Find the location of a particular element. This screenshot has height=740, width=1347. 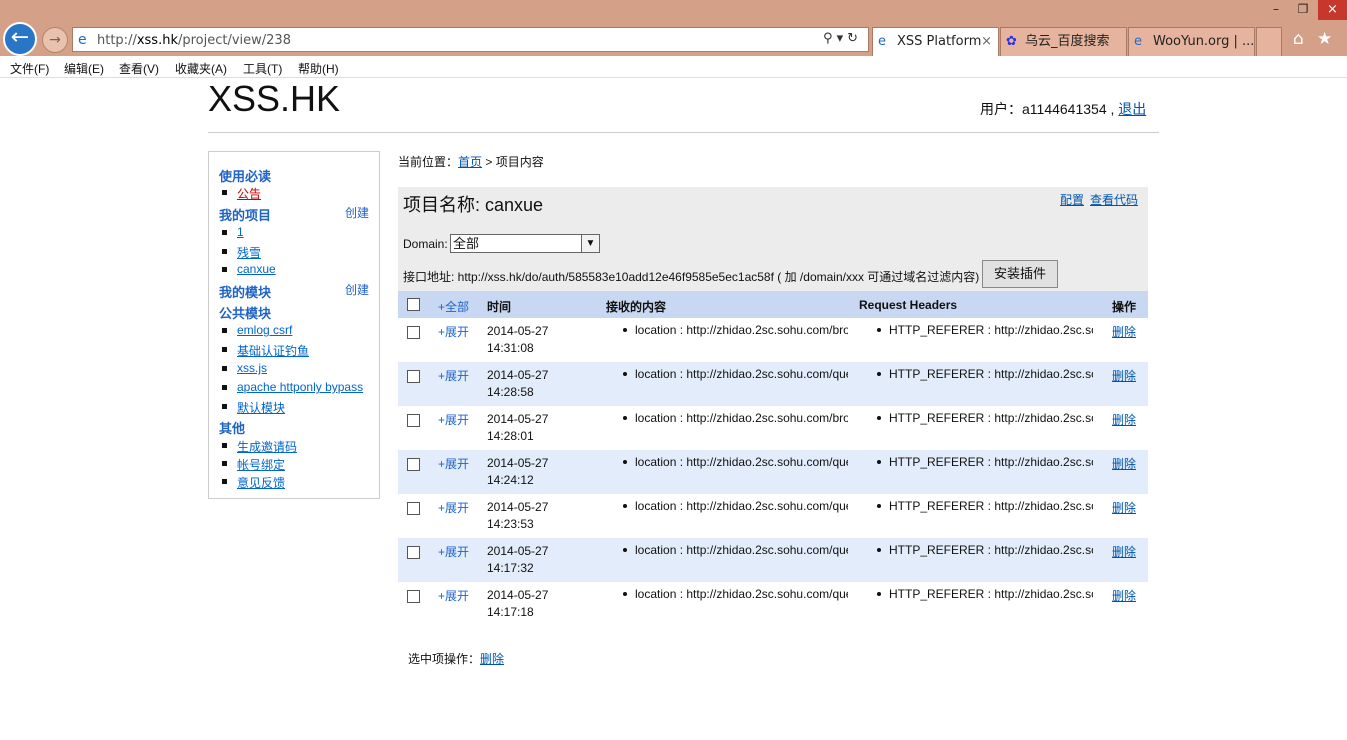

sidebar-item-project-1: 1 is located at coordinates (240, 232).